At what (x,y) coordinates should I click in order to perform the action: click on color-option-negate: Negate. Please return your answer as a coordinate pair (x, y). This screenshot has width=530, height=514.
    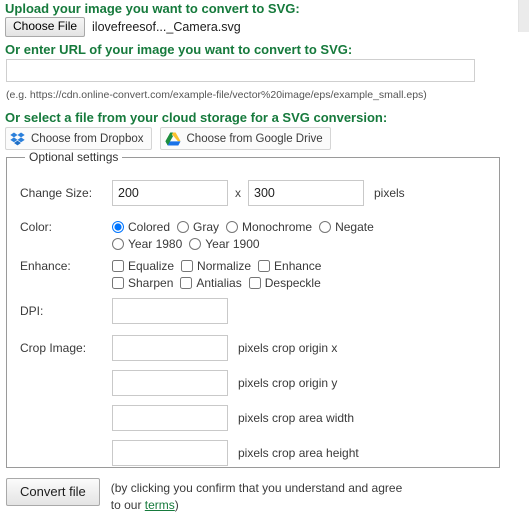
    Looking at the image, I should click on (346, 227).